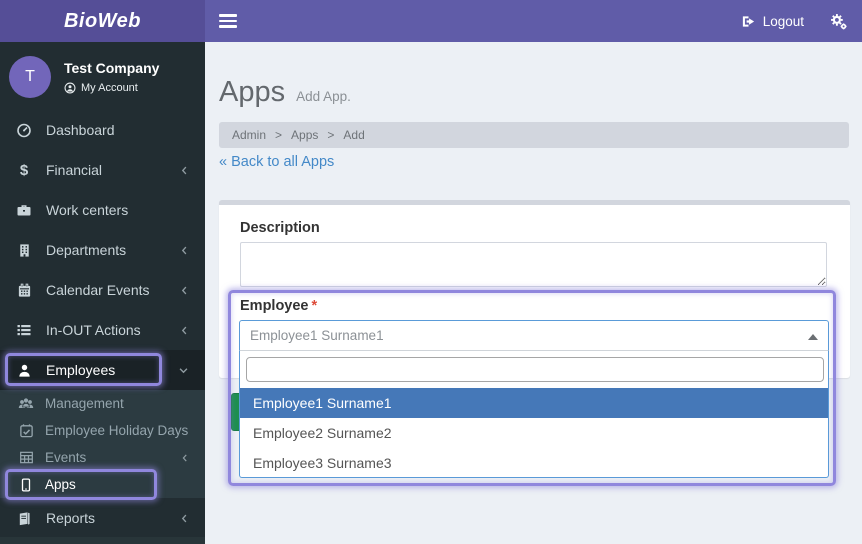  Describe the element at coordinates (354, 135) in the screenshot. I see `breadcrumb-current: Add` at that location.